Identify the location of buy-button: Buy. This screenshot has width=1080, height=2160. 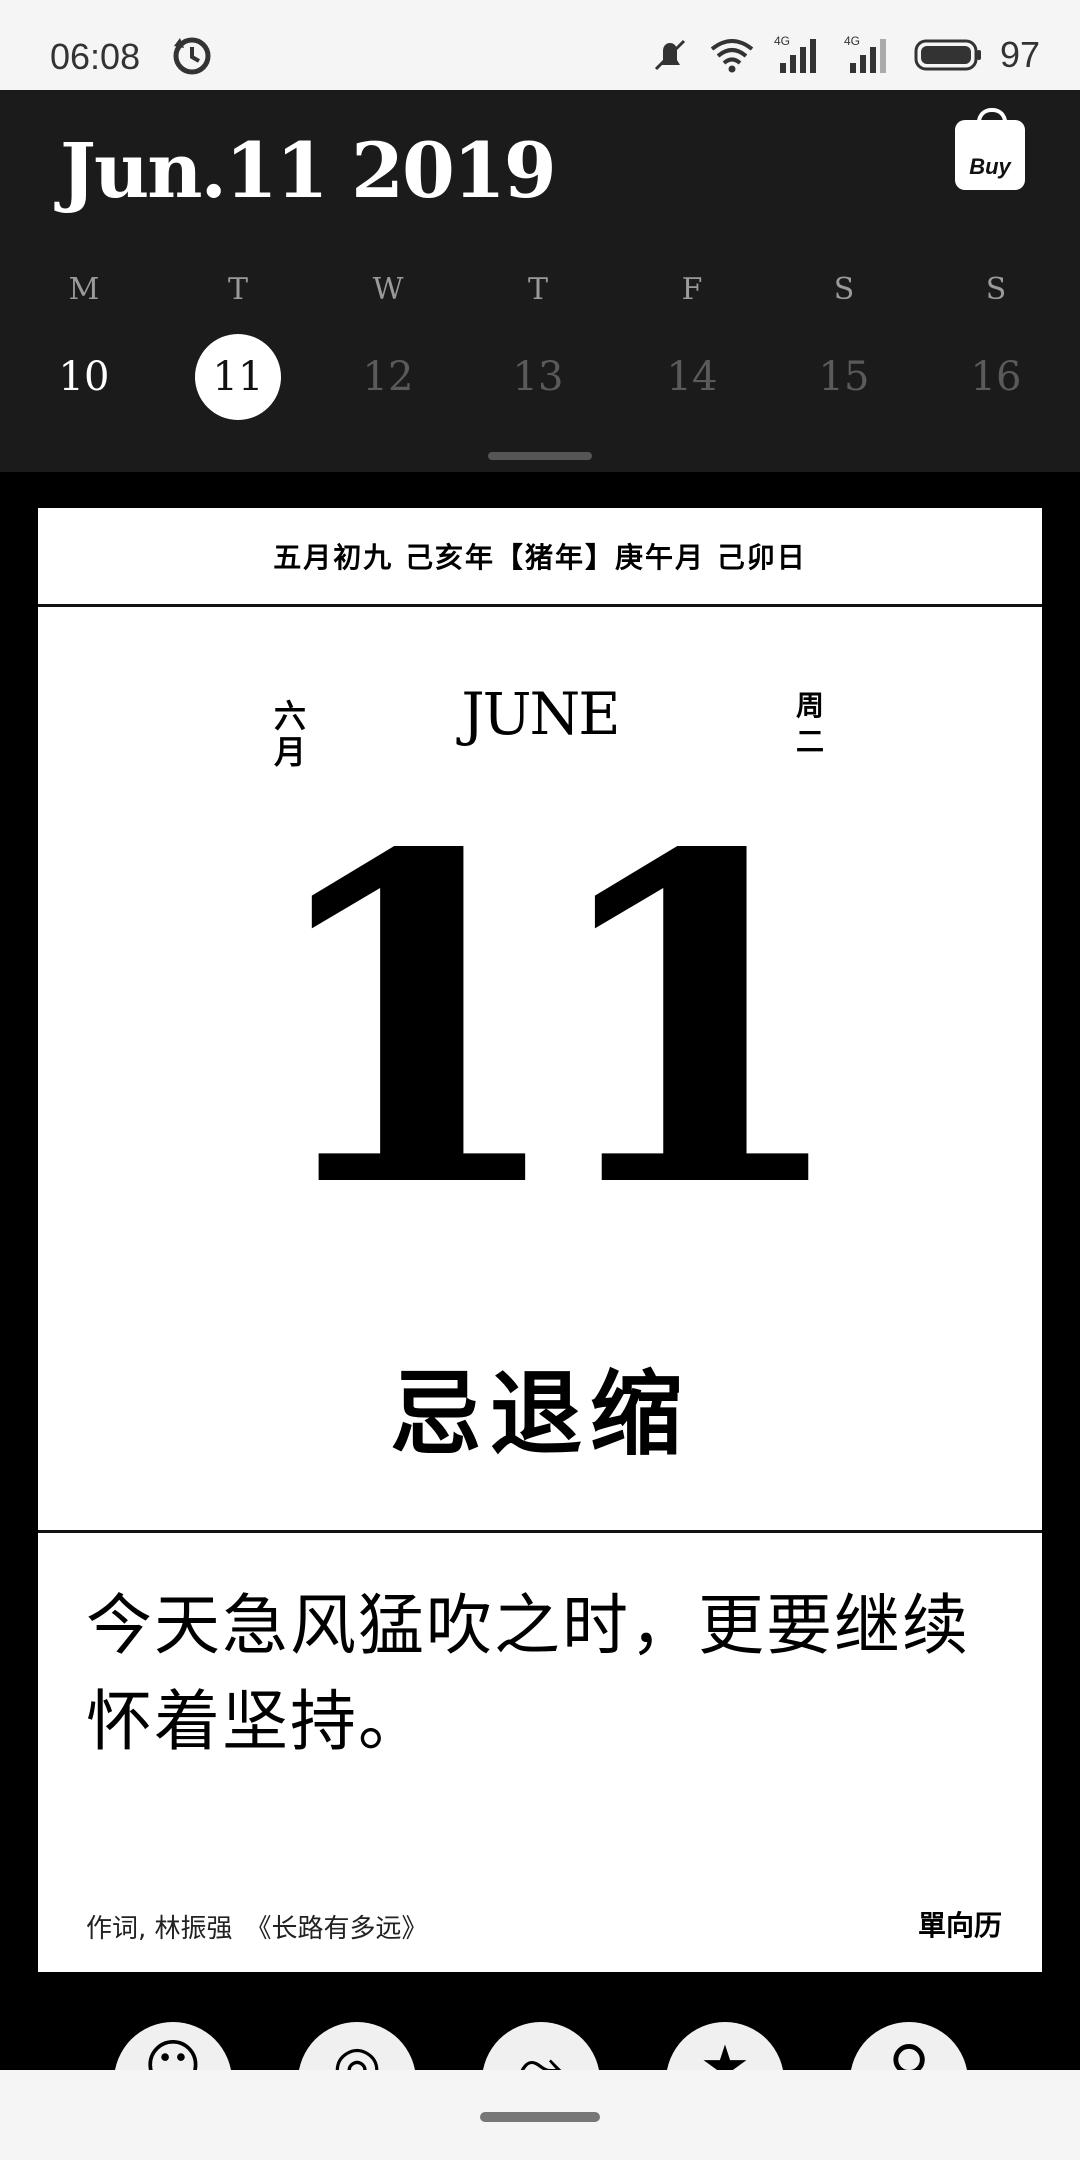
(990, 149).